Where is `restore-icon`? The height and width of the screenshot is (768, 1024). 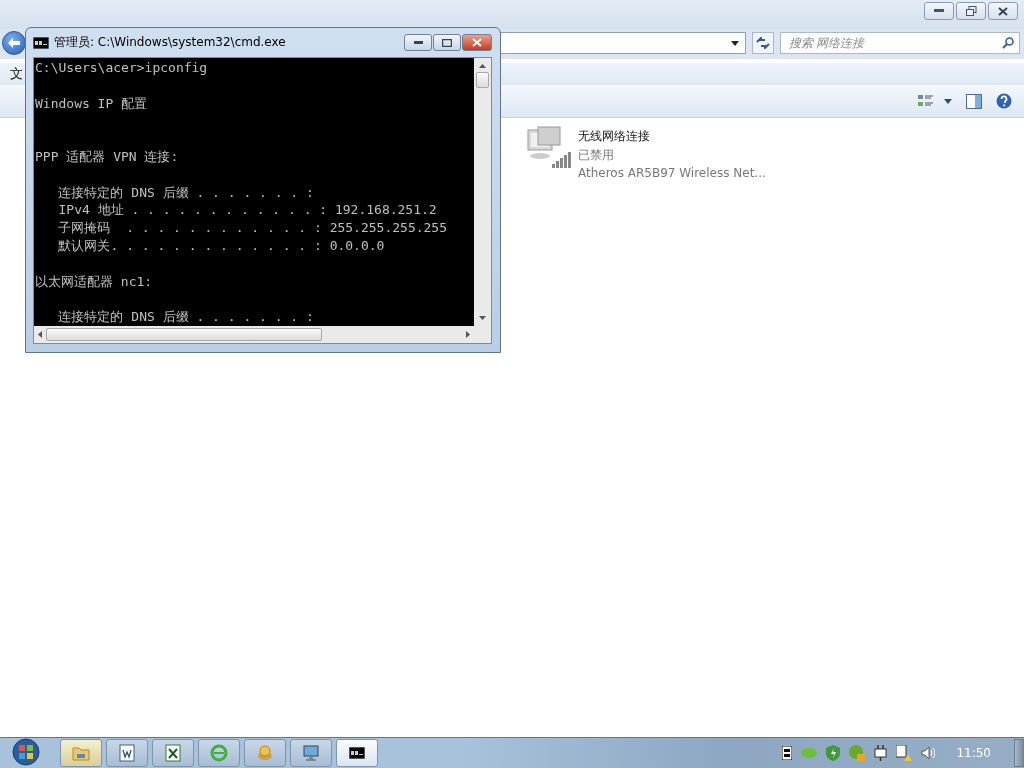
restore-icon is located at coordinates (971, 11).